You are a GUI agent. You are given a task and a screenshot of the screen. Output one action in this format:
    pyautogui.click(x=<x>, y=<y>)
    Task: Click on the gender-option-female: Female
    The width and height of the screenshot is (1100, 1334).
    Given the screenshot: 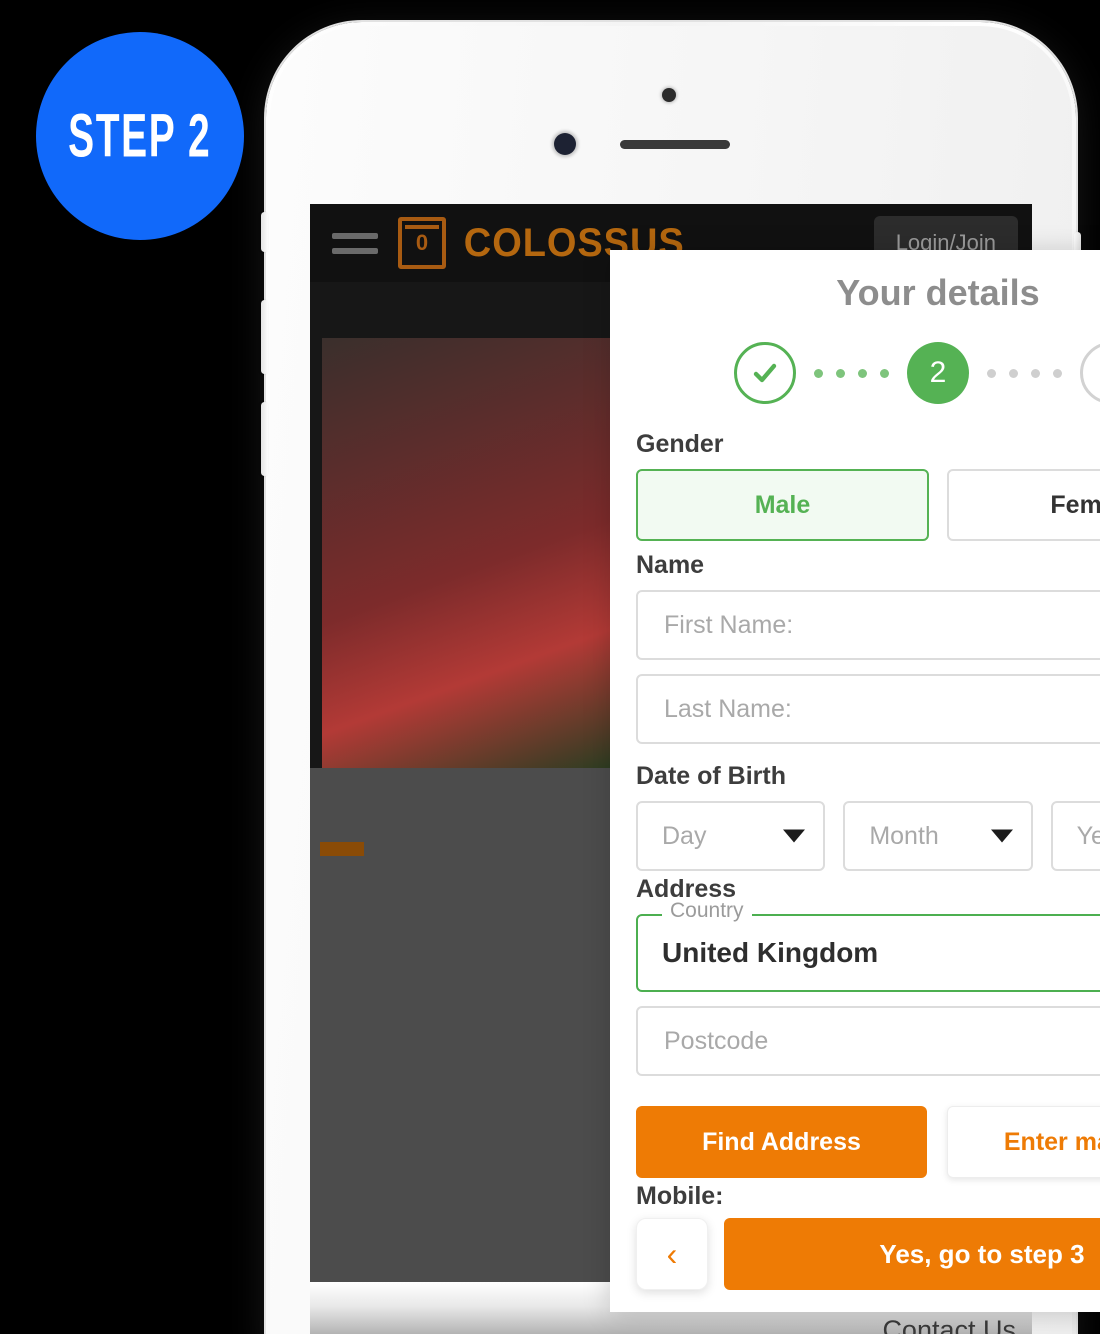 What is the action you would take?
    pyautogui.click(x=1023, y=505)
    